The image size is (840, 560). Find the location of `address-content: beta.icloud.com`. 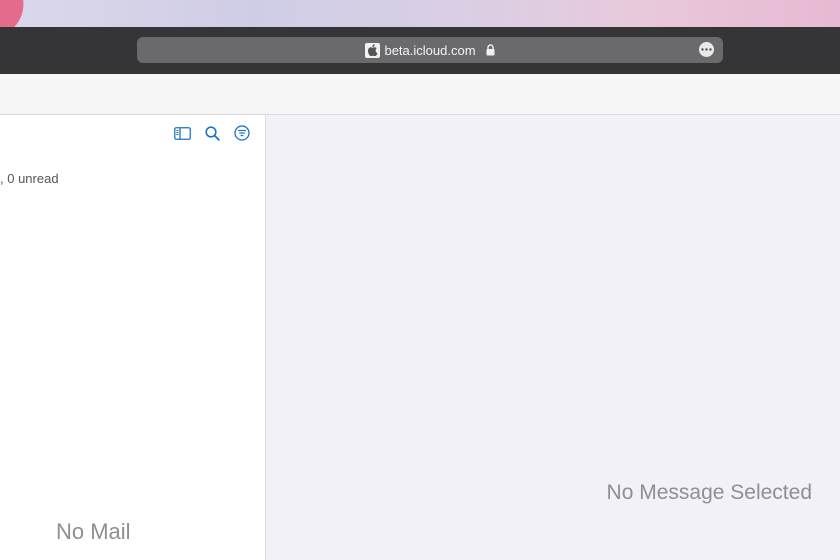

address-content: beta.icloud.com is located at coordinates (430, 50).